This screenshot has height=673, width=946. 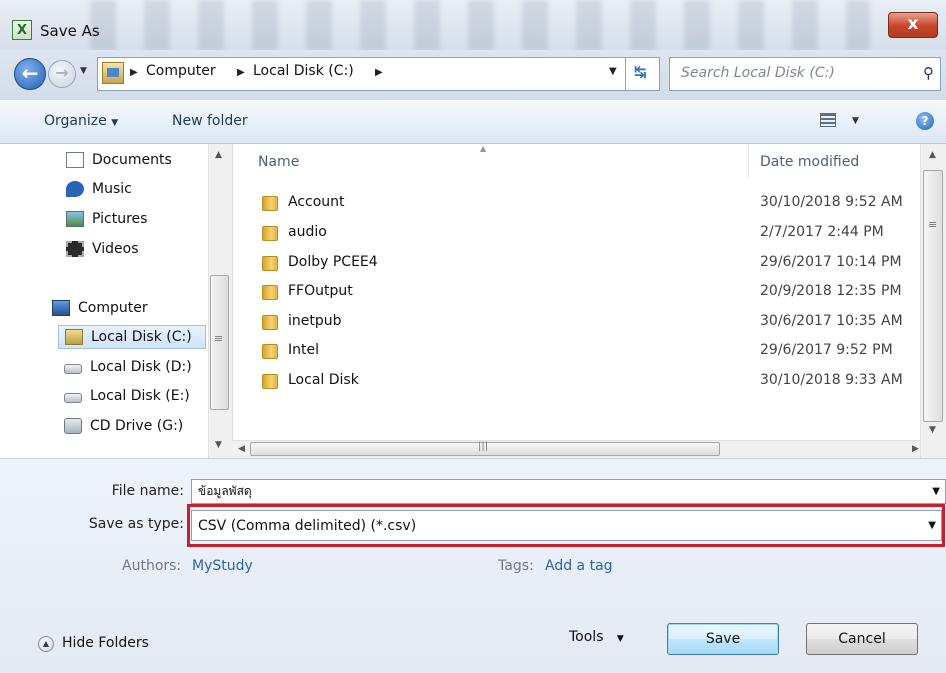 I want to click on file-row: Account 30/10/2018 9:52 AM, so click(x=595, y=204).